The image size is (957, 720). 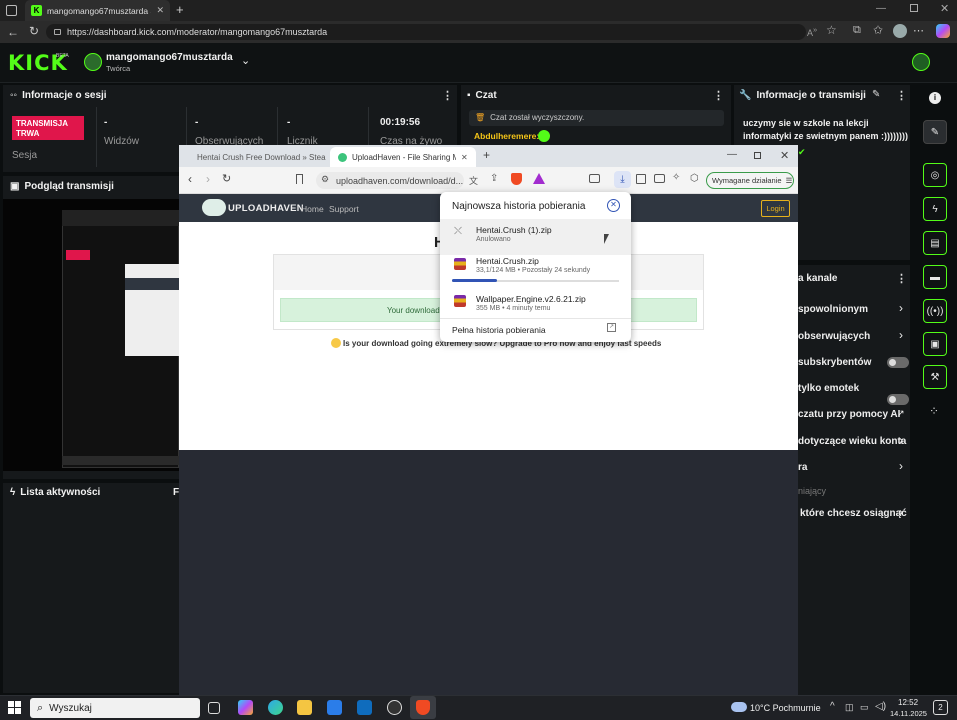 What do you see at coordinates (775, 208) in the screenshot?
I see `login-button: Login` at bounding box center [775, 208].